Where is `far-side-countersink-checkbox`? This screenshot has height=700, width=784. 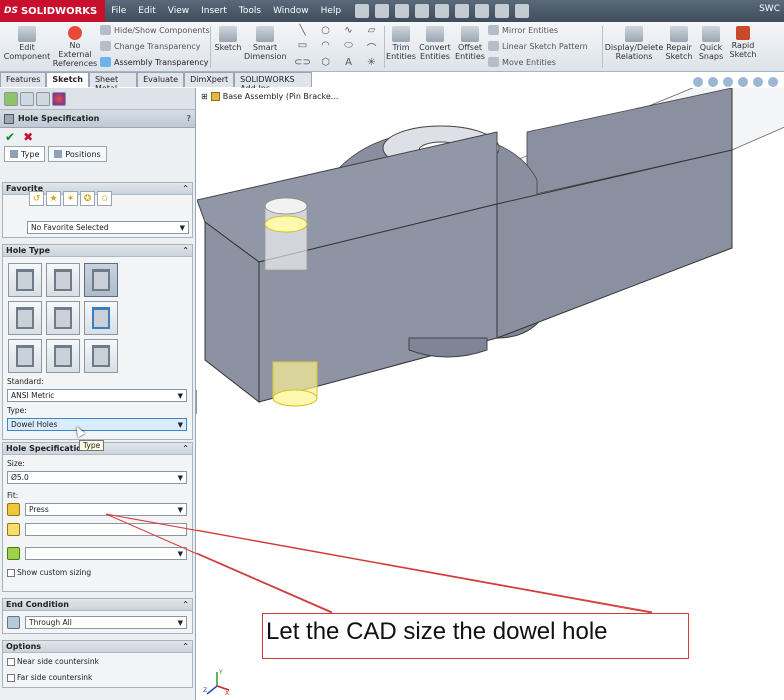 far-side-countersink-checkbox is located at coordinates (11, 678).